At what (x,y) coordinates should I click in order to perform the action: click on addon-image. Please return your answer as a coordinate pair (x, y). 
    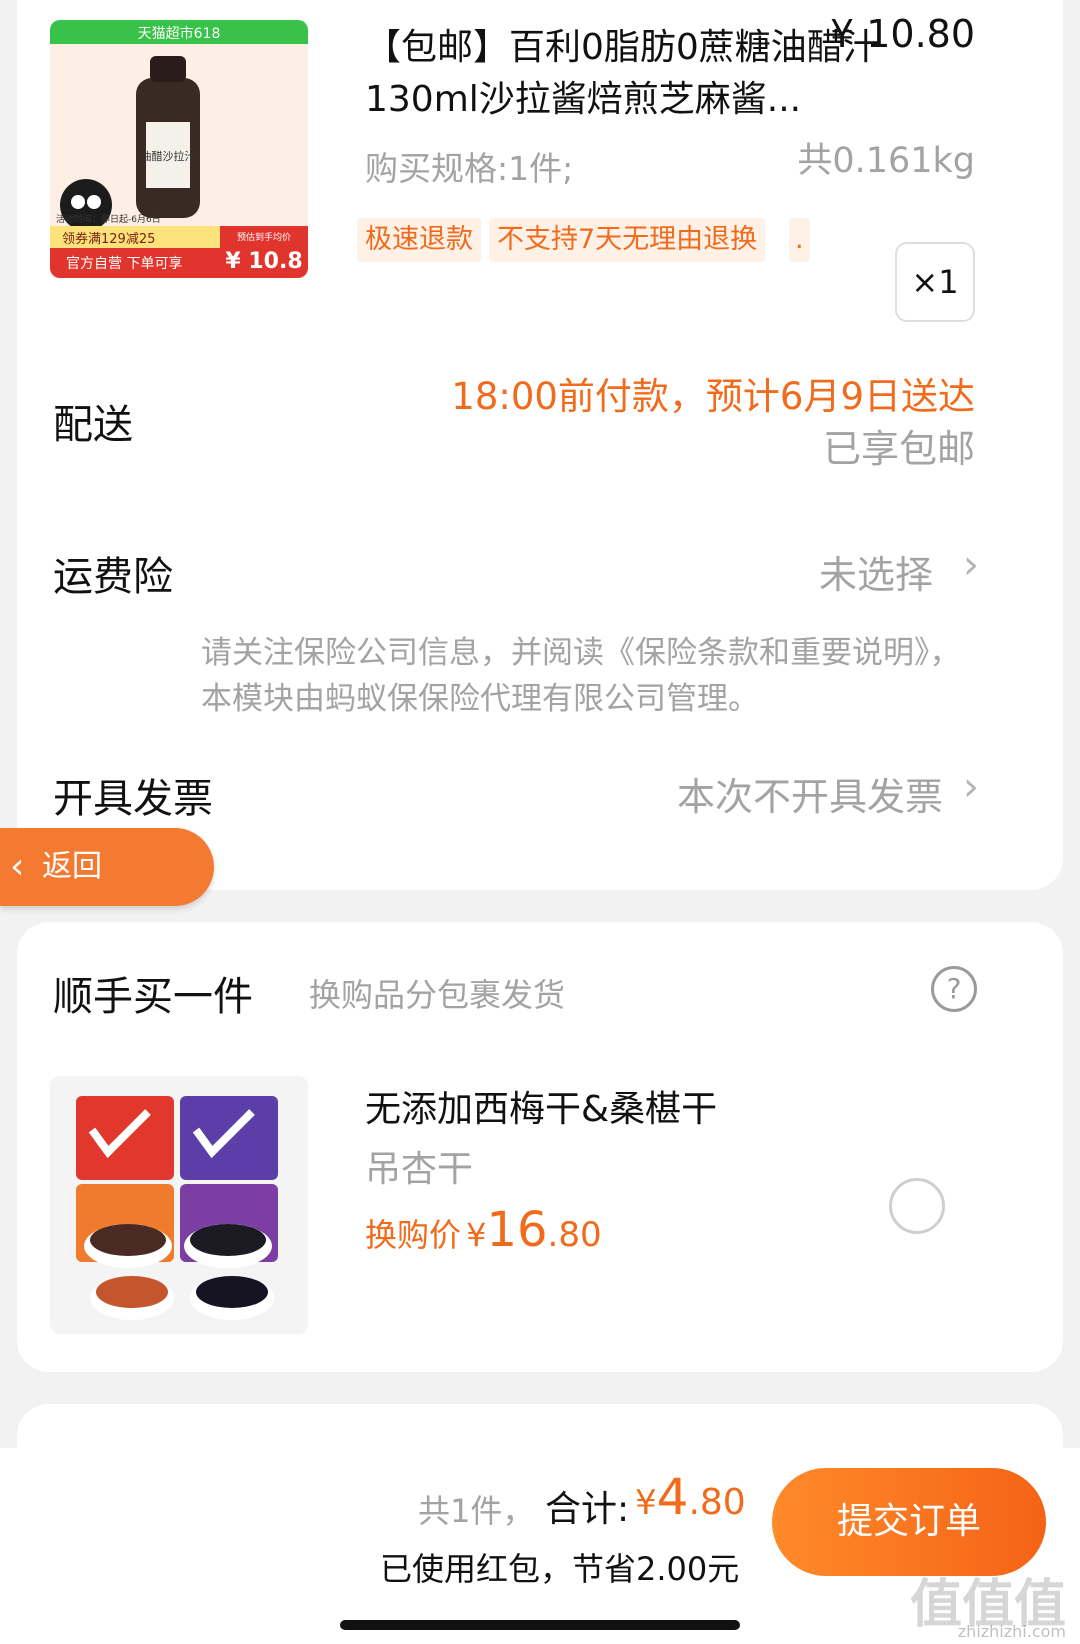
    Looking at the image, I should click on (179, 1205).